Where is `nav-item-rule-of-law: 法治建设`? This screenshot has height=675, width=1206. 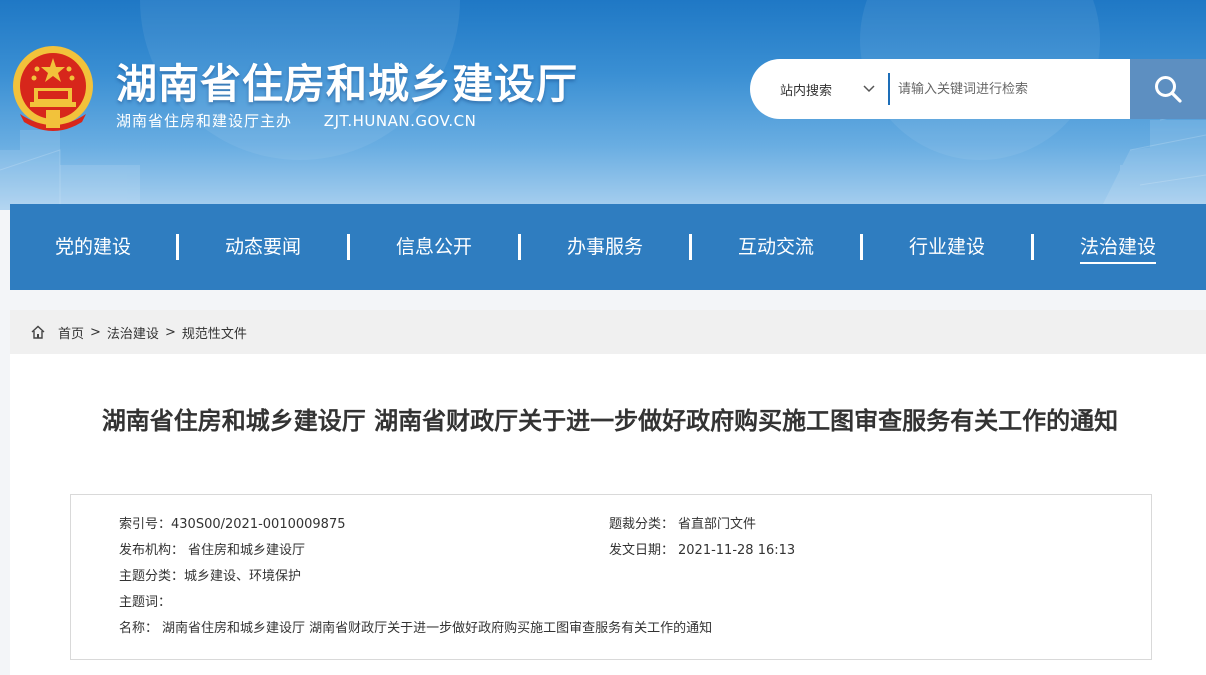 nav-item-rule-of-law: 法治建设 is located at coordinates (1118, 247).